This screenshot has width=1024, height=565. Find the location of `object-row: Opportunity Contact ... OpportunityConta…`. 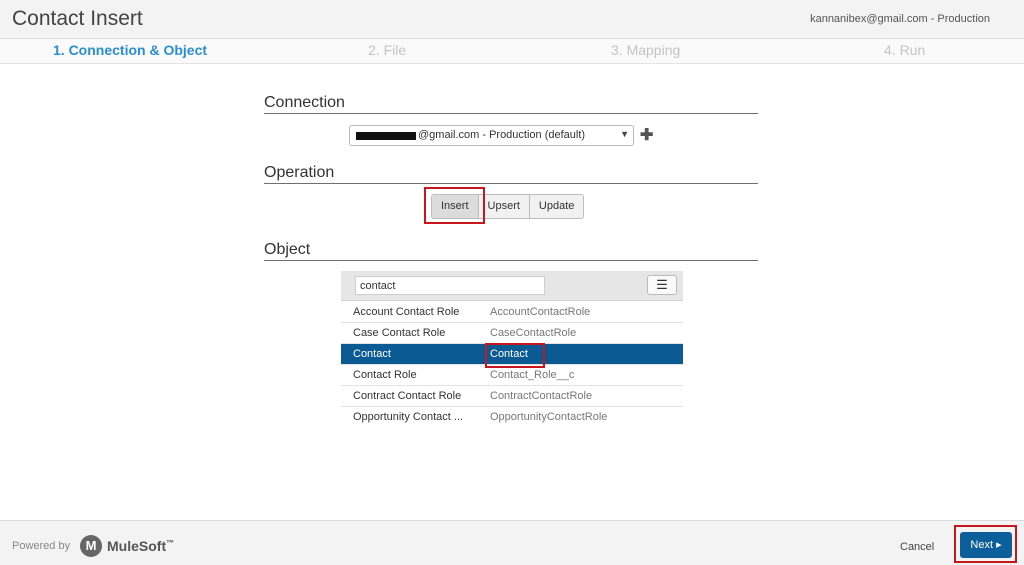

object-row: Opportunity Contact ... OpportunityConta… is located at coordinates (512, 417).